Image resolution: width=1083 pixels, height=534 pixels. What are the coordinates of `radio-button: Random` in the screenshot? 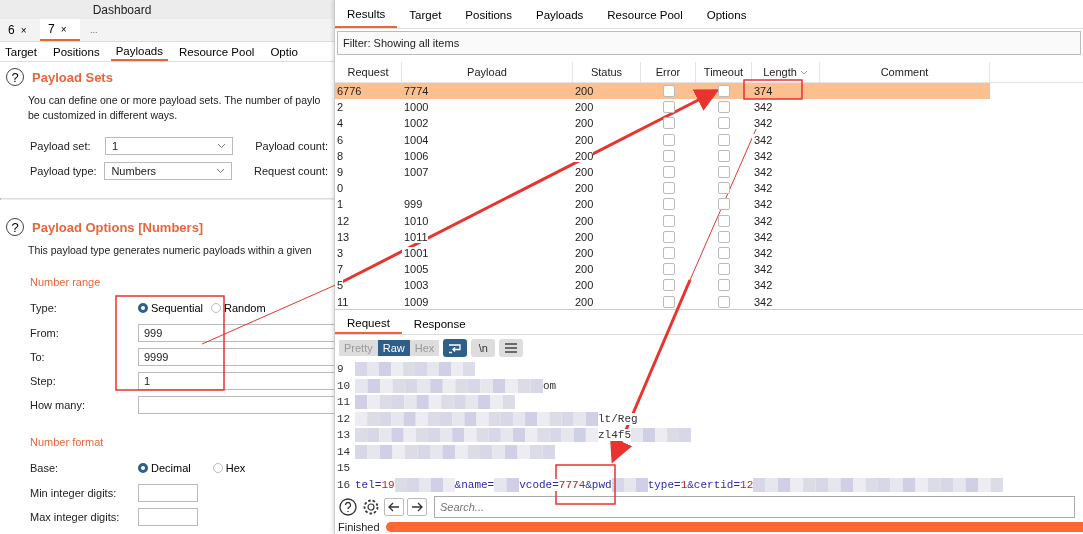 It's located at (238, 308).